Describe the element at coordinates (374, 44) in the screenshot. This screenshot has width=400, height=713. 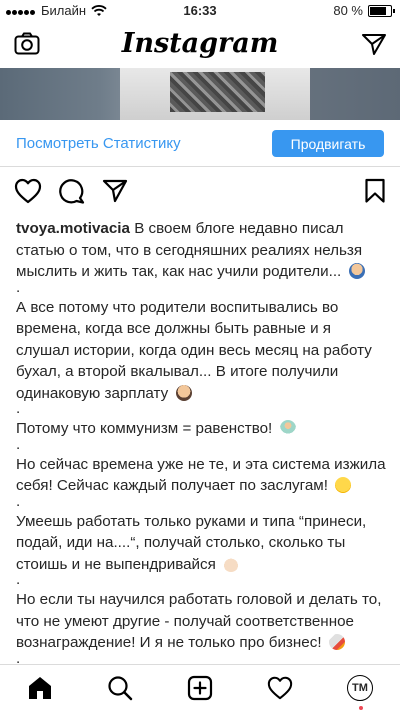
I see `direct-message-icon` at that location.